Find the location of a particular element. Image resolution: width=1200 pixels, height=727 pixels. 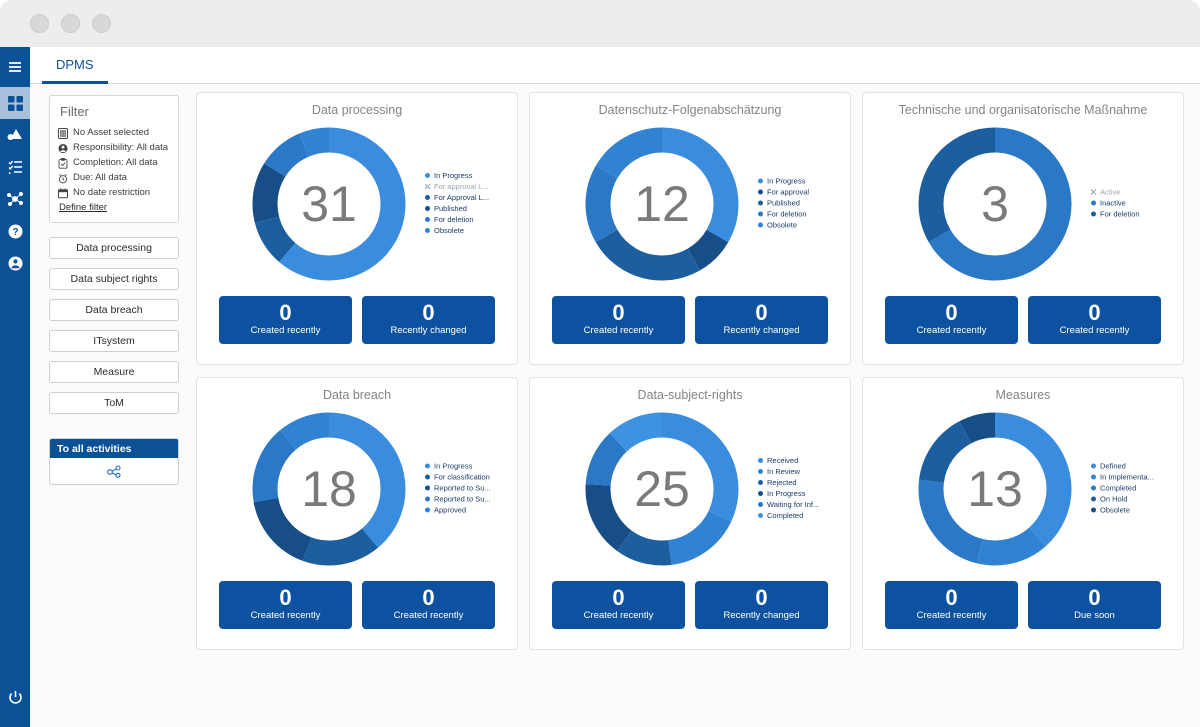

donut-chart: 18 is located at coordinates (329, 489).